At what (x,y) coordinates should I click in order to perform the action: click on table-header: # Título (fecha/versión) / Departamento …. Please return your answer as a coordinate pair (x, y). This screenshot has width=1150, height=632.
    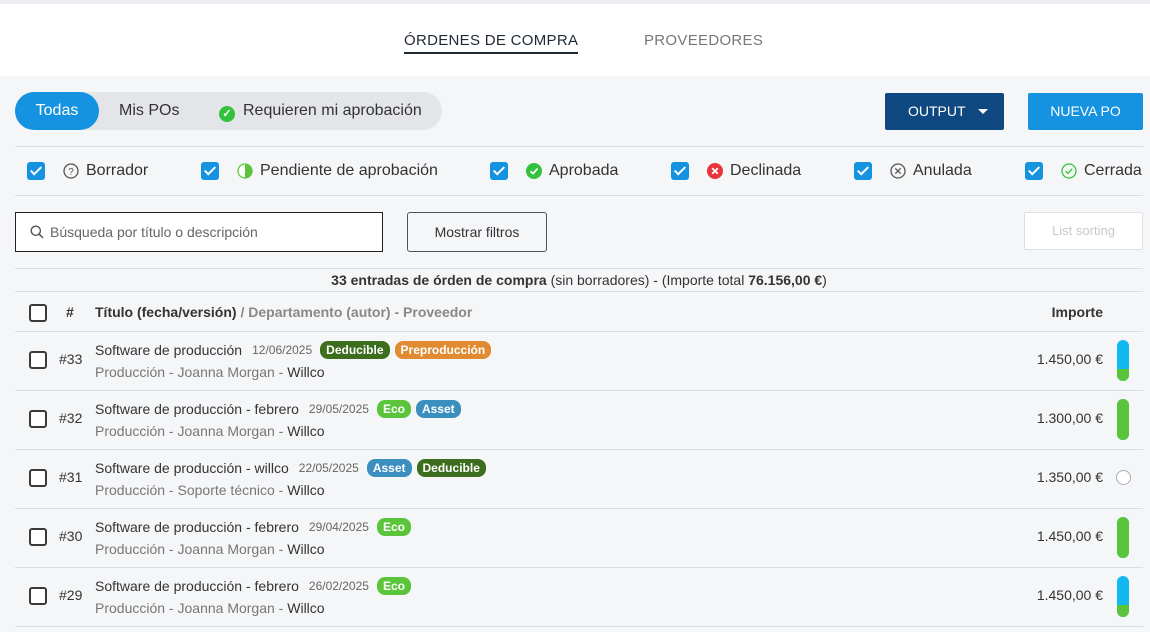
    Looking at the image, I should click on (579, 312).